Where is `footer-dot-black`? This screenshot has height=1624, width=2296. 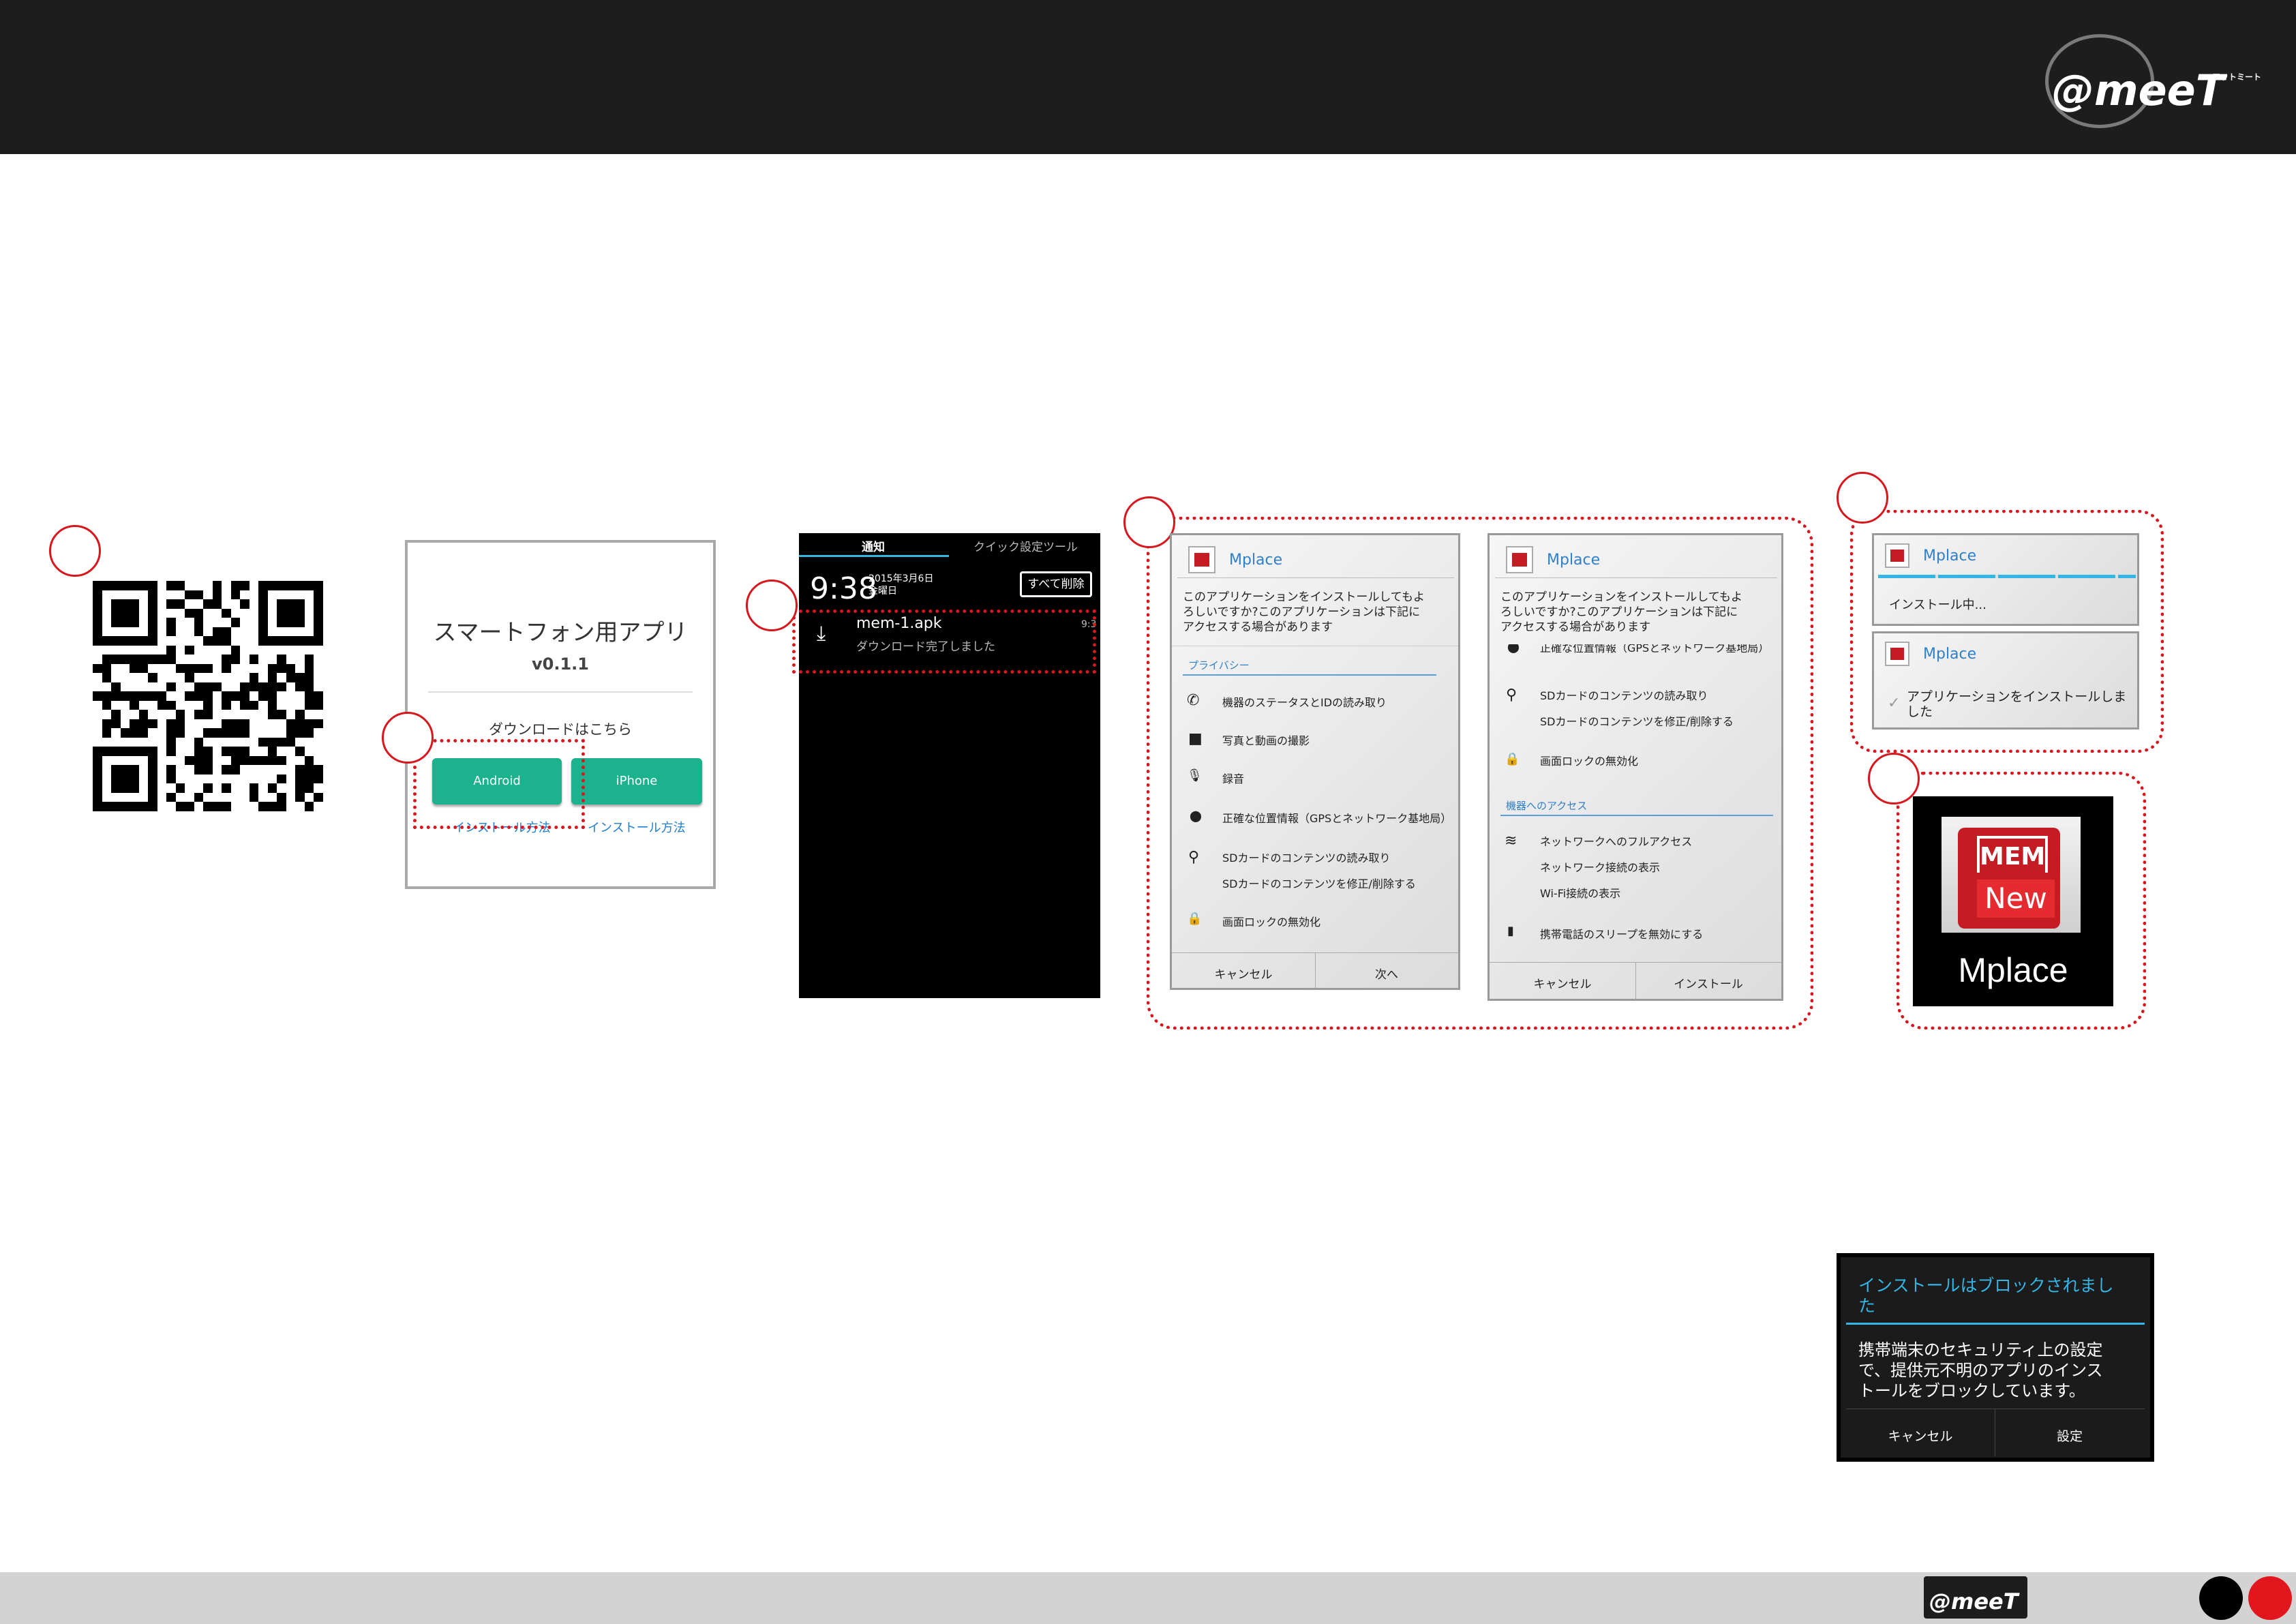
footer-dot-black is located at coordinates (2221, 1598).